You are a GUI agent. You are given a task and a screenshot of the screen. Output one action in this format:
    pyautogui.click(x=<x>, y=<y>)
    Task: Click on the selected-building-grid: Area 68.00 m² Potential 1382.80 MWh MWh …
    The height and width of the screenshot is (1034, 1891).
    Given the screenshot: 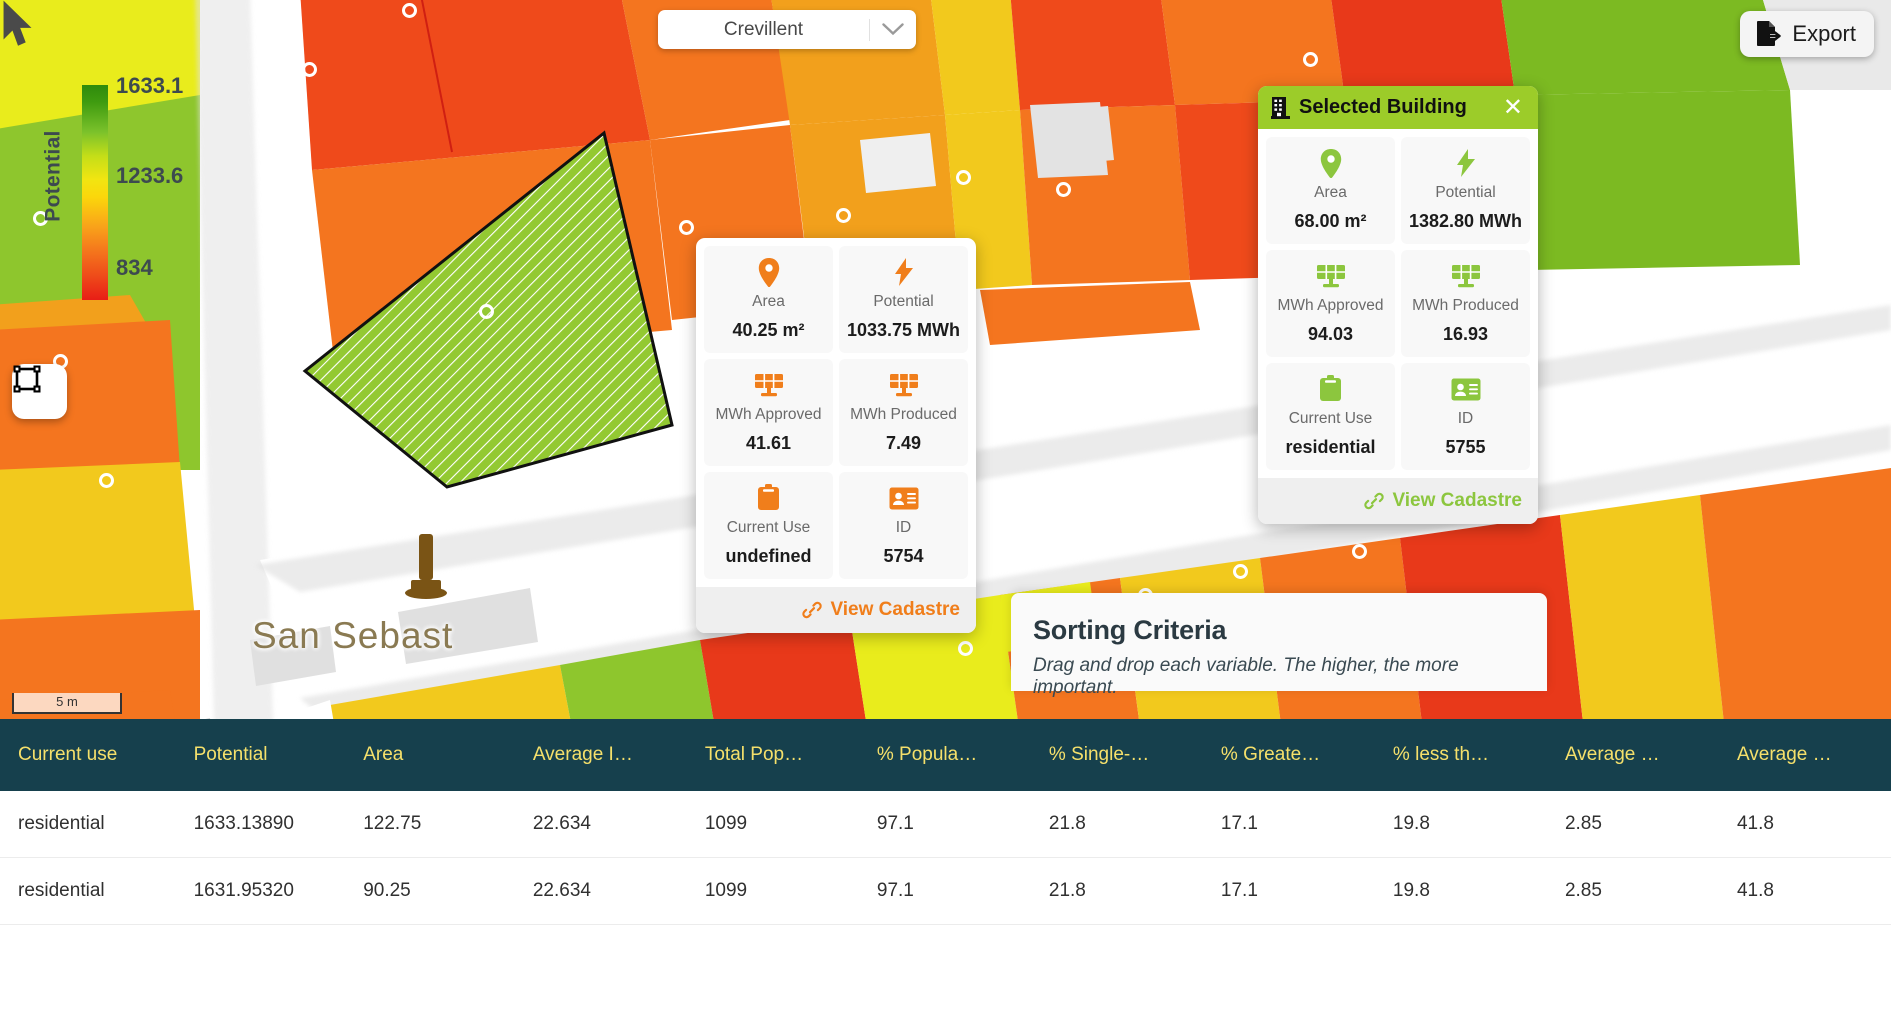 What is the action you would take?
    pyautogui.click(x=1398, y=303)
    